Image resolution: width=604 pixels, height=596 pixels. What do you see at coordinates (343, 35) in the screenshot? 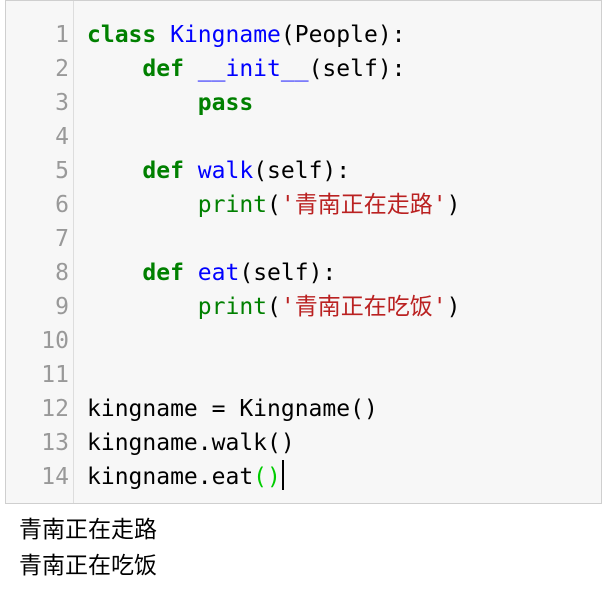
I see `code-text: (People):` at bounding box center [343, 35].